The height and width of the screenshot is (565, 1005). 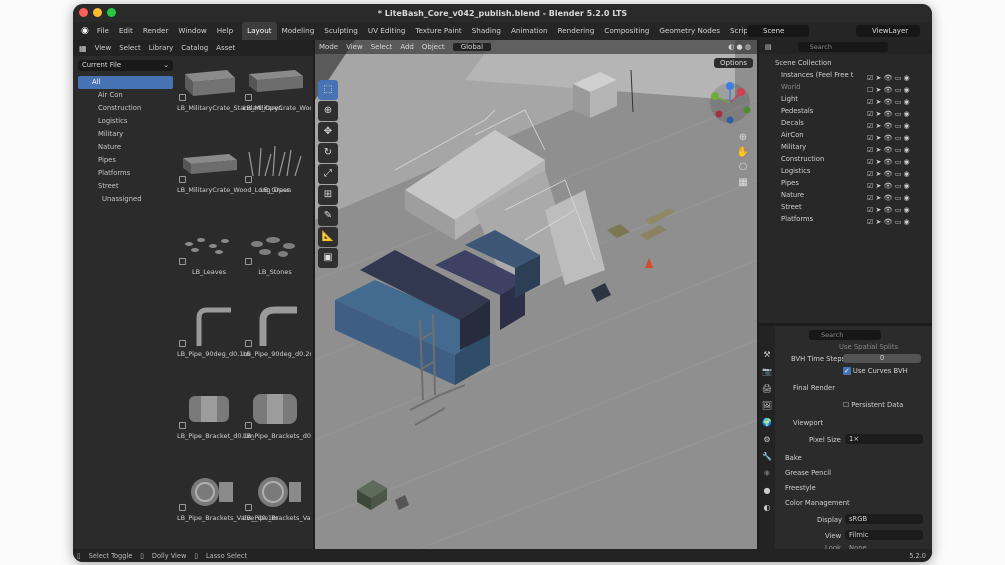 I want to click on grid-icon: ▦, so click(x=743, y=182).